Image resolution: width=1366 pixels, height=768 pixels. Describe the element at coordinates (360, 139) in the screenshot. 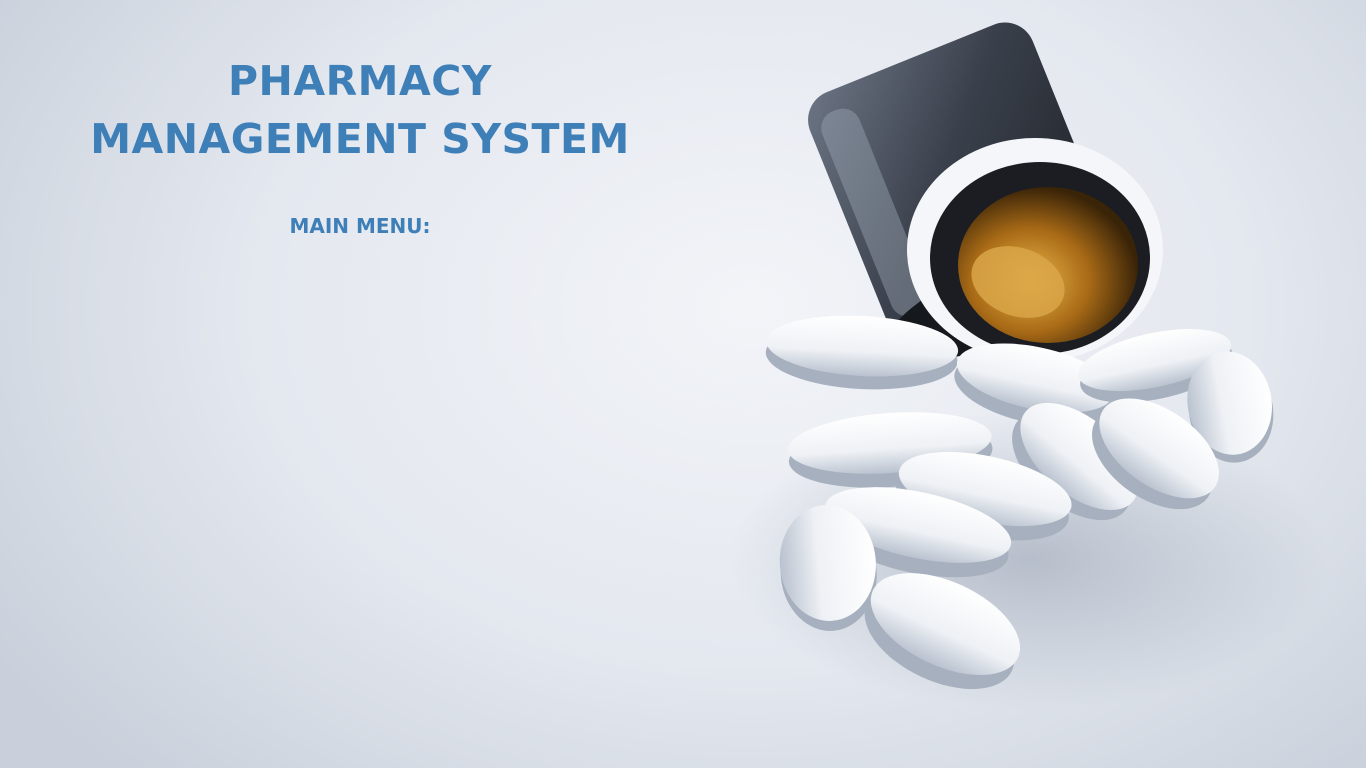

I see `app-title-line2: MANAGEMENT SYSTEM` at that location.